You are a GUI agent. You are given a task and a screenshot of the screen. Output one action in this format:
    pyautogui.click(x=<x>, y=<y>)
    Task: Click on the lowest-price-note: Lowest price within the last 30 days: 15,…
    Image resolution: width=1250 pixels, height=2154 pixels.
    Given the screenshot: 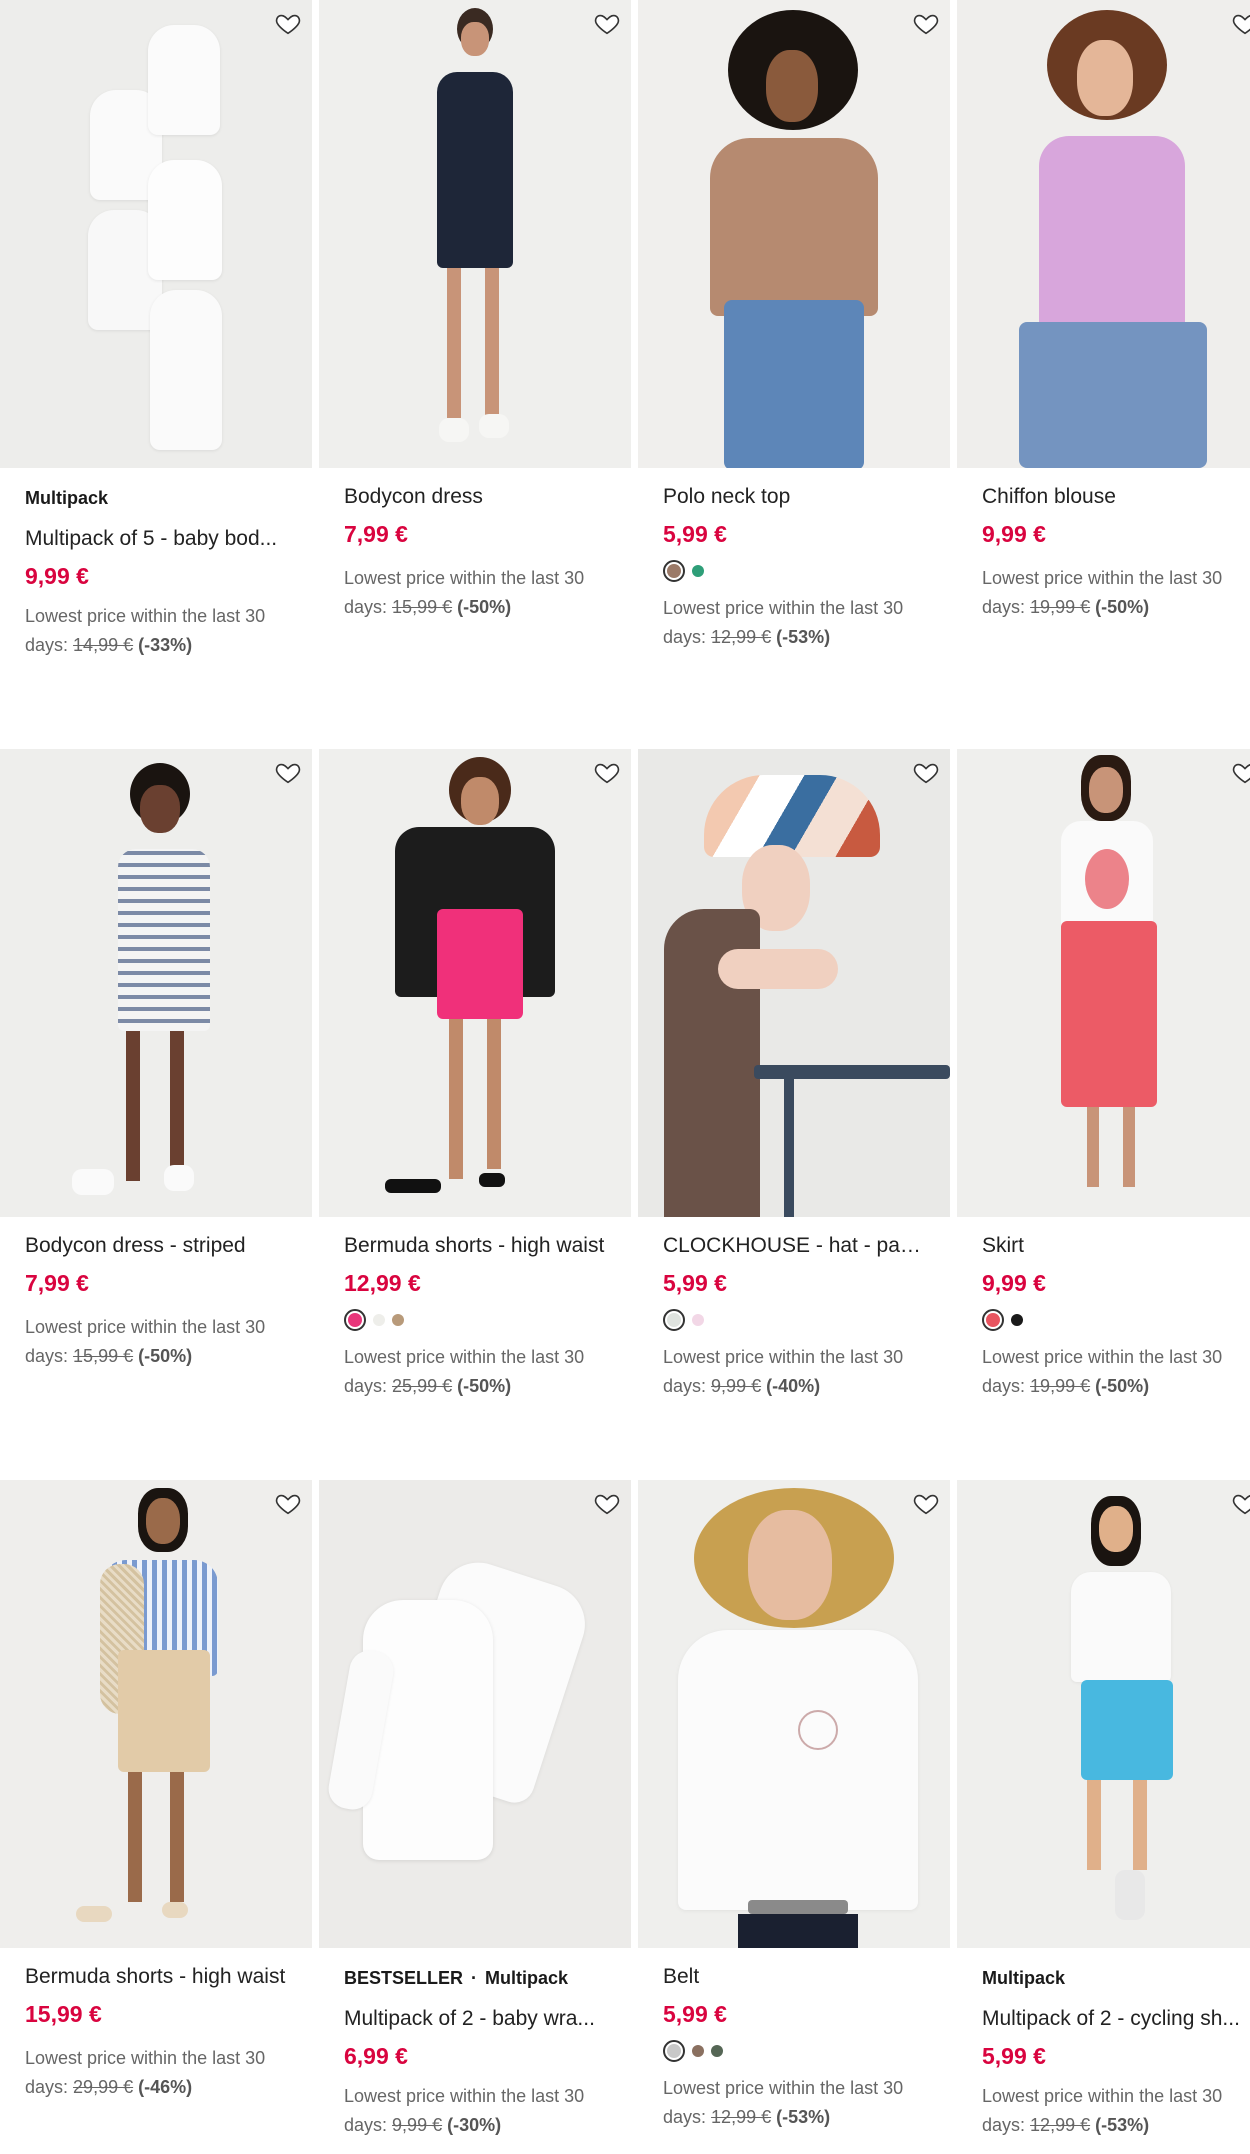 What is the action you would take?
    pyautogui.click(x=464, y=592)
    